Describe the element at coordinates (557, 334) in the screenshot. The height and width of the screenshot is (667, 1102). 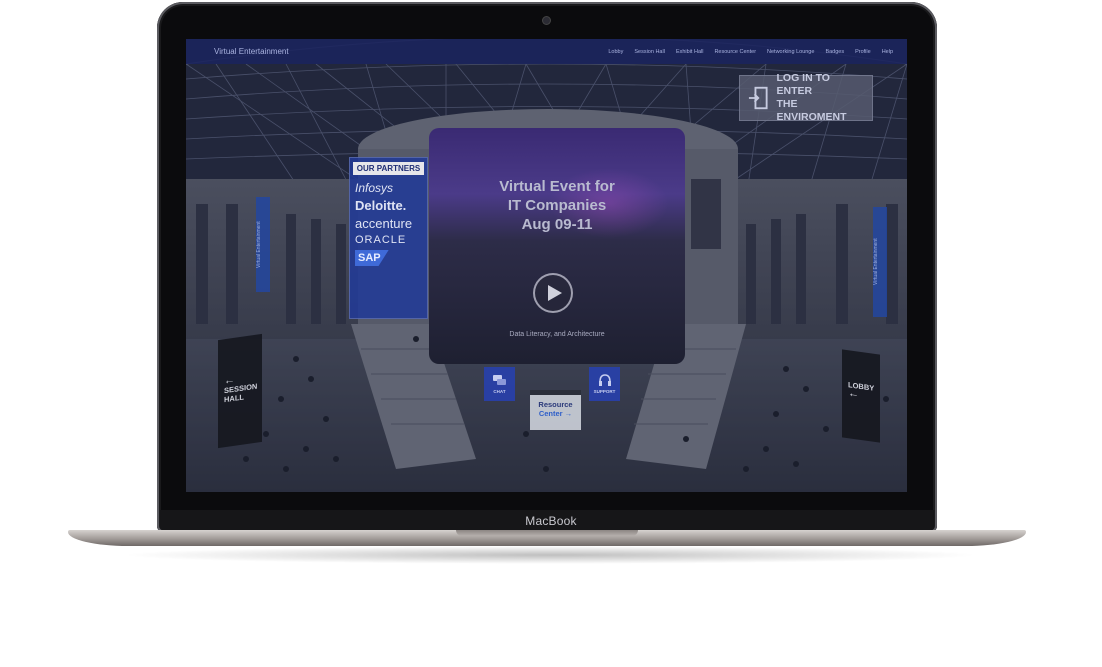
I see `event-subtitle: Data Literacy, and Architecture` at that location.